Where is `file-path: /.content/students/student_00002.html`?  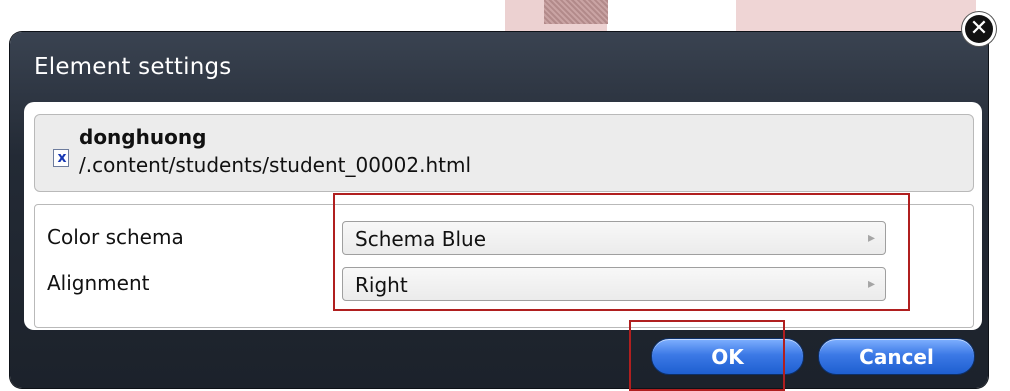
file-path: /.content/students/student_00002.html is located at coordinates (275, 165).